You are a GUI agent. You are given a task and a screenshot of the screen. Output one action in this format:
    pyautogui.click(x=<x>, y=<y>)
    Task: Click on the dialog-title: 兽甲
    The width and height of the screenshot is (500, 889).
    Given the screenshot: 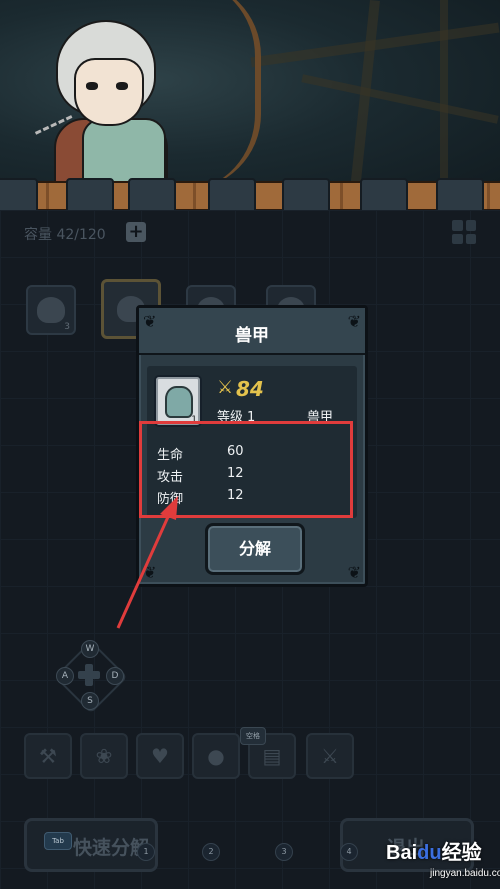 What is the action you would take?
    pyautogui.click(x=252, y=336)
    